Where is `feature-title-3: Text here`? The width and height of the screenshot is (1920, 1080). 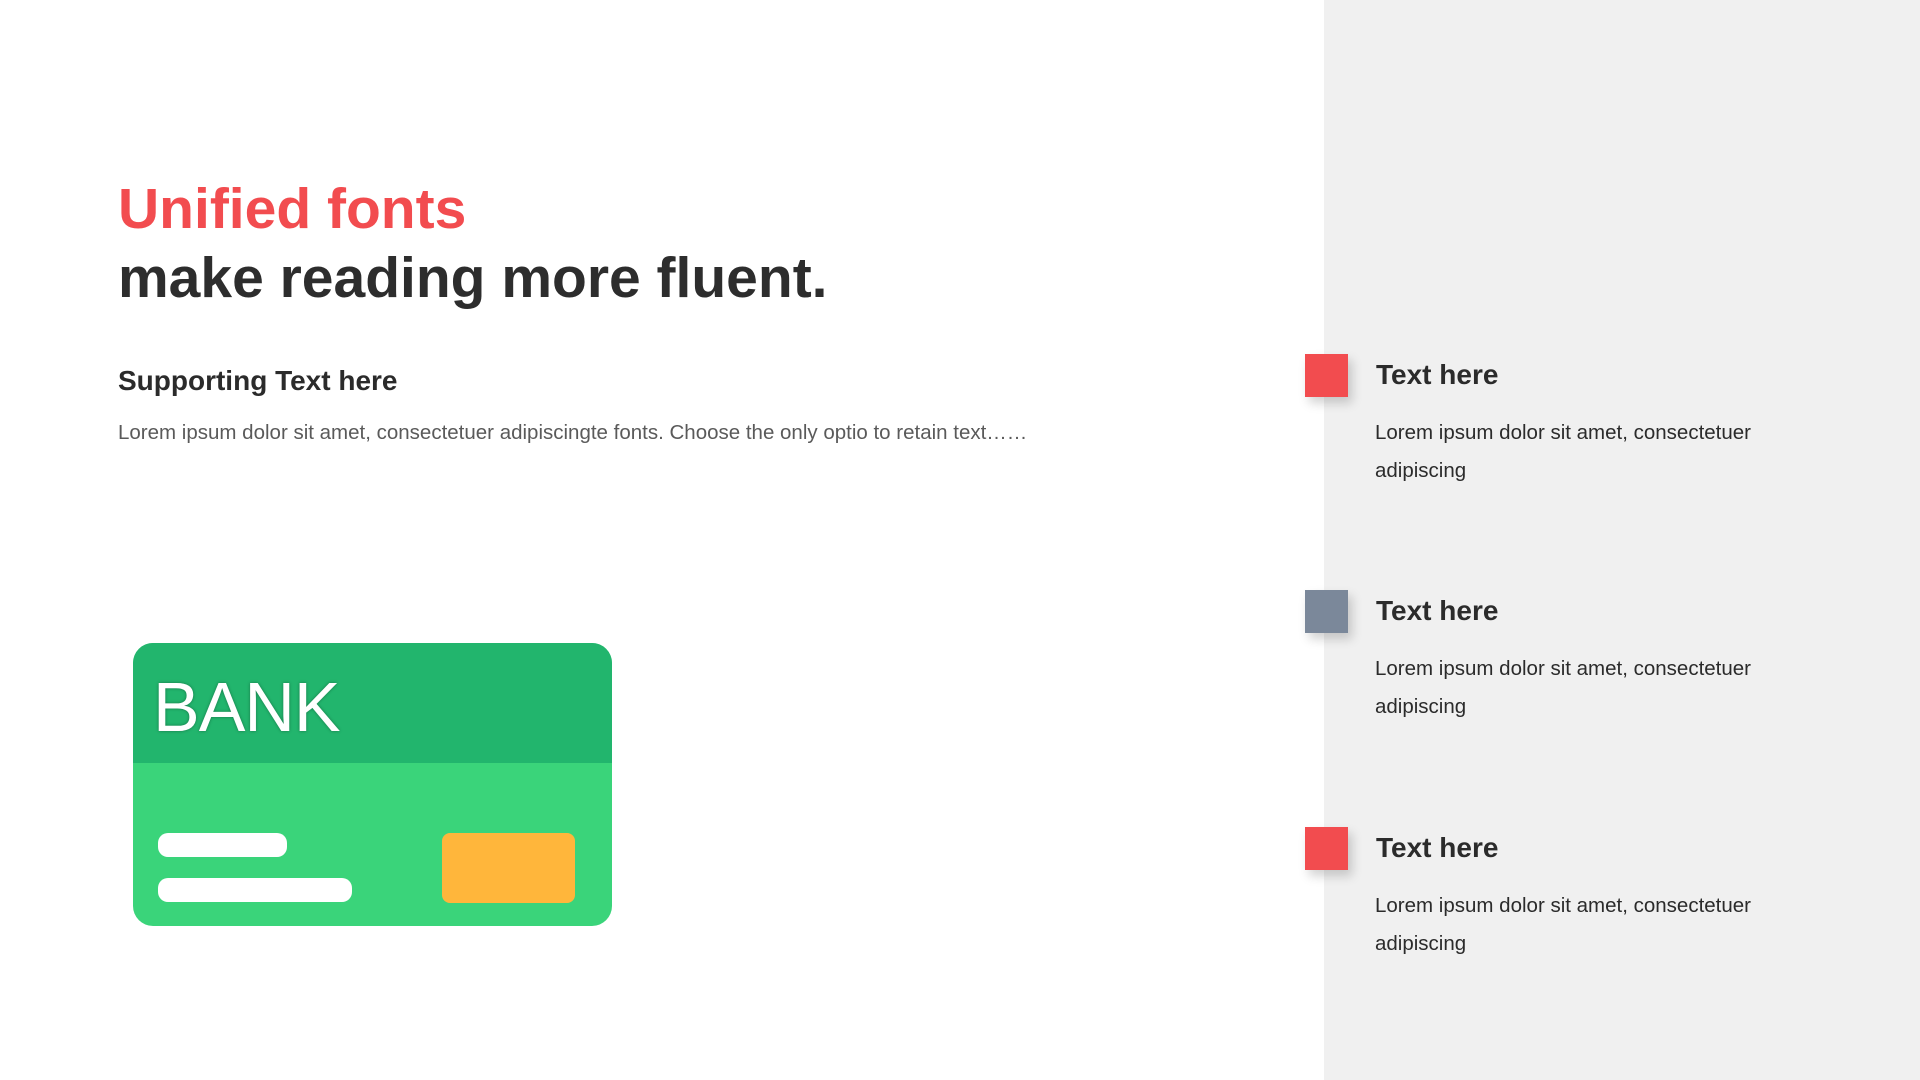 feature-title-3: Text here is located at coordinates (1437, 847).